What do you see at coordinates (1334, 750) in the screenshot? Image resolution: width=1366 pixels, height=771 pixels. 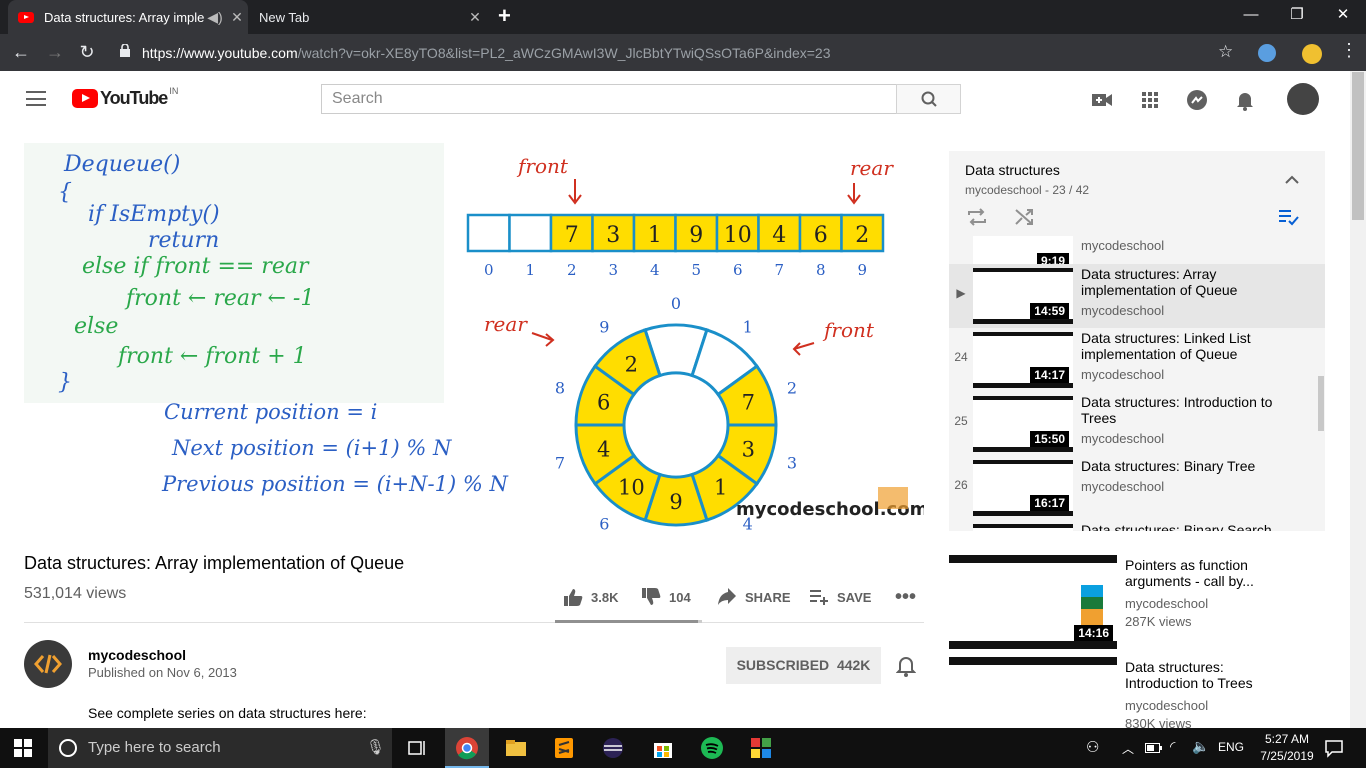 I see `notification-center-icon` at bounding box center [1334, 750].